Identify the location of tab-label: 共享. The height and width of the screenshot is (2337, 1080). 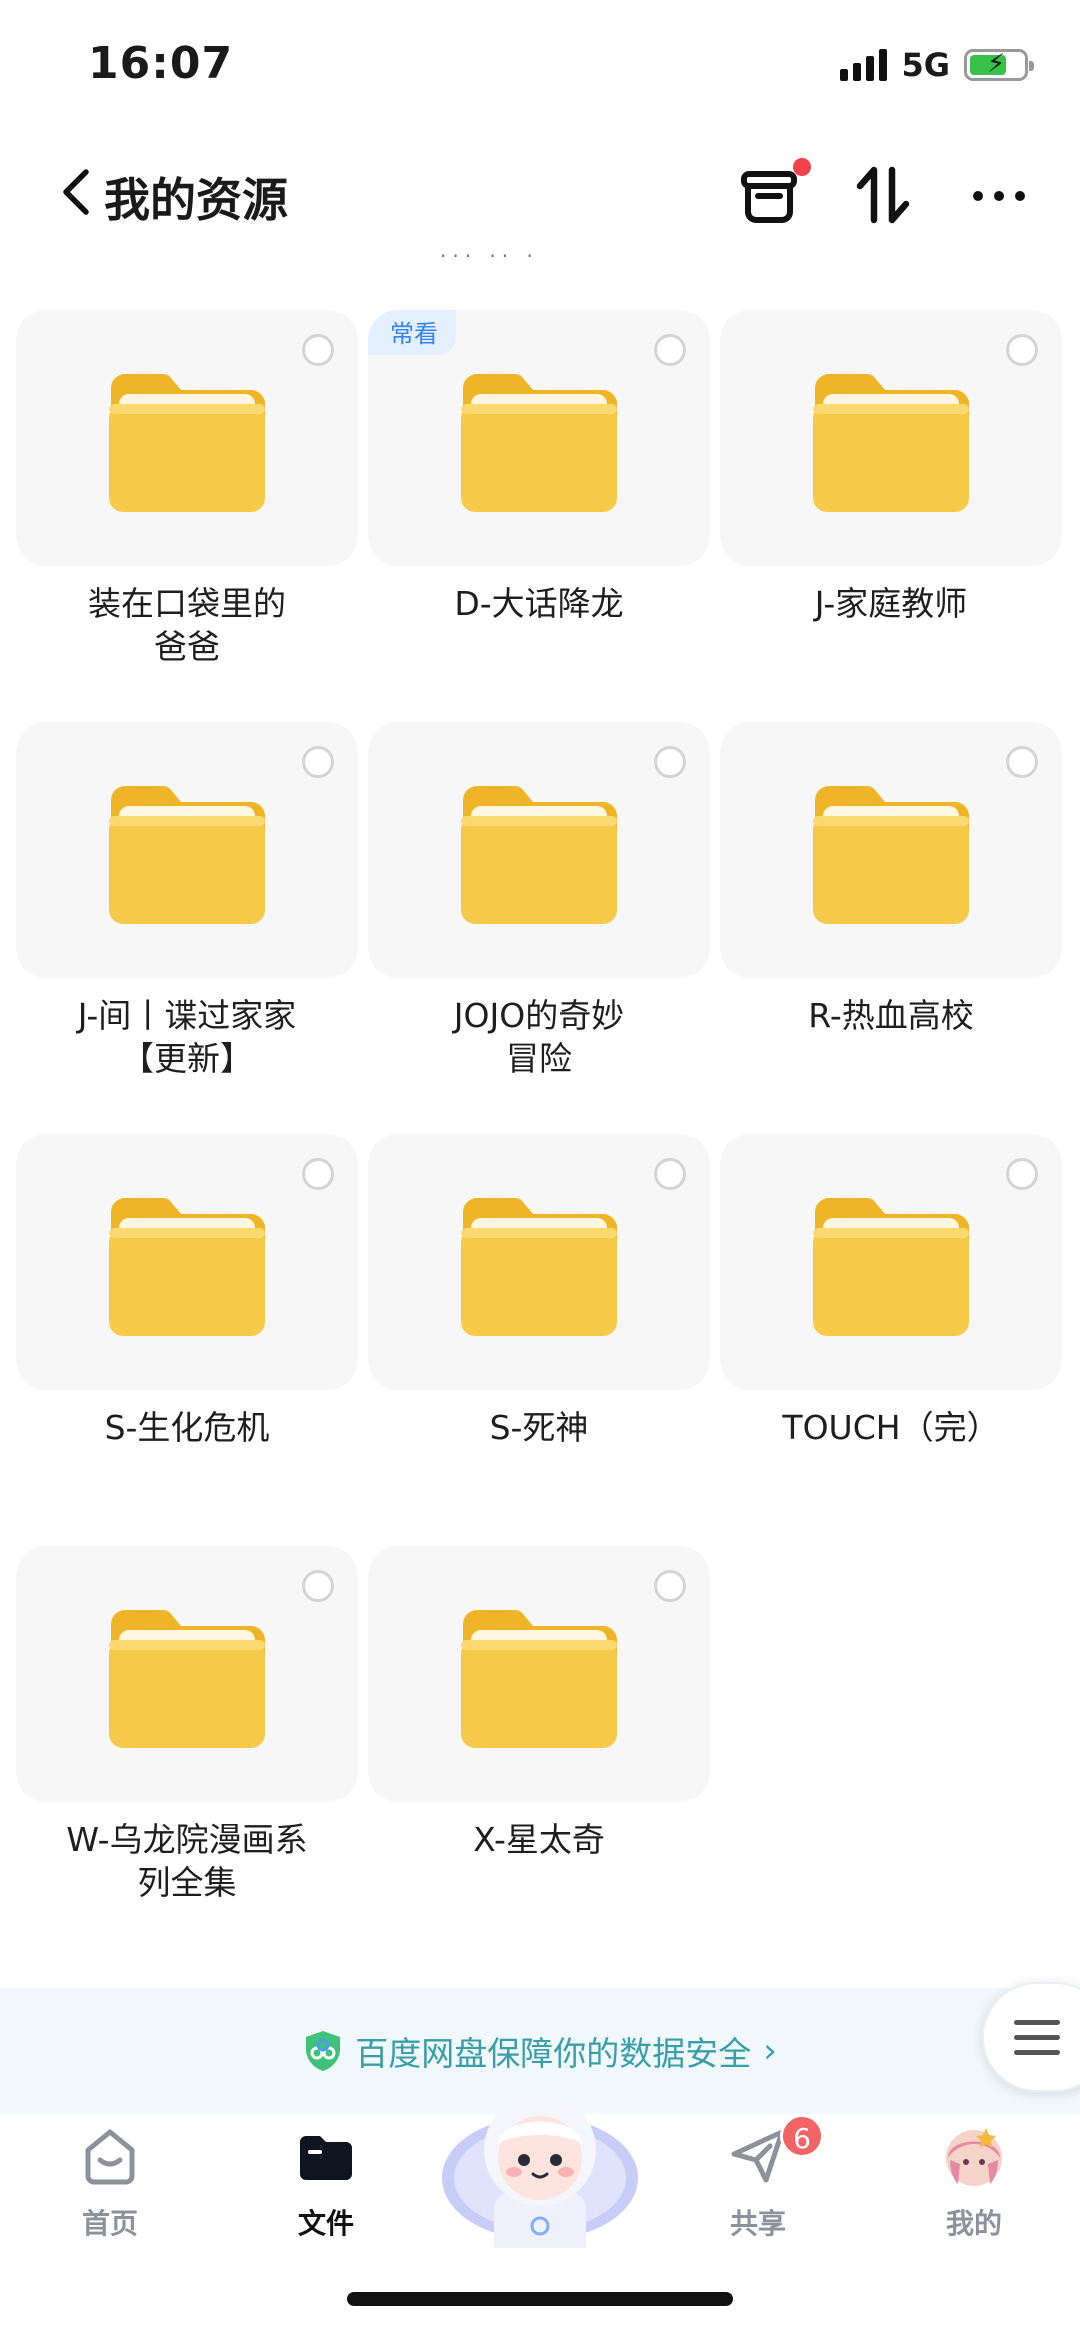
(757, 2223).